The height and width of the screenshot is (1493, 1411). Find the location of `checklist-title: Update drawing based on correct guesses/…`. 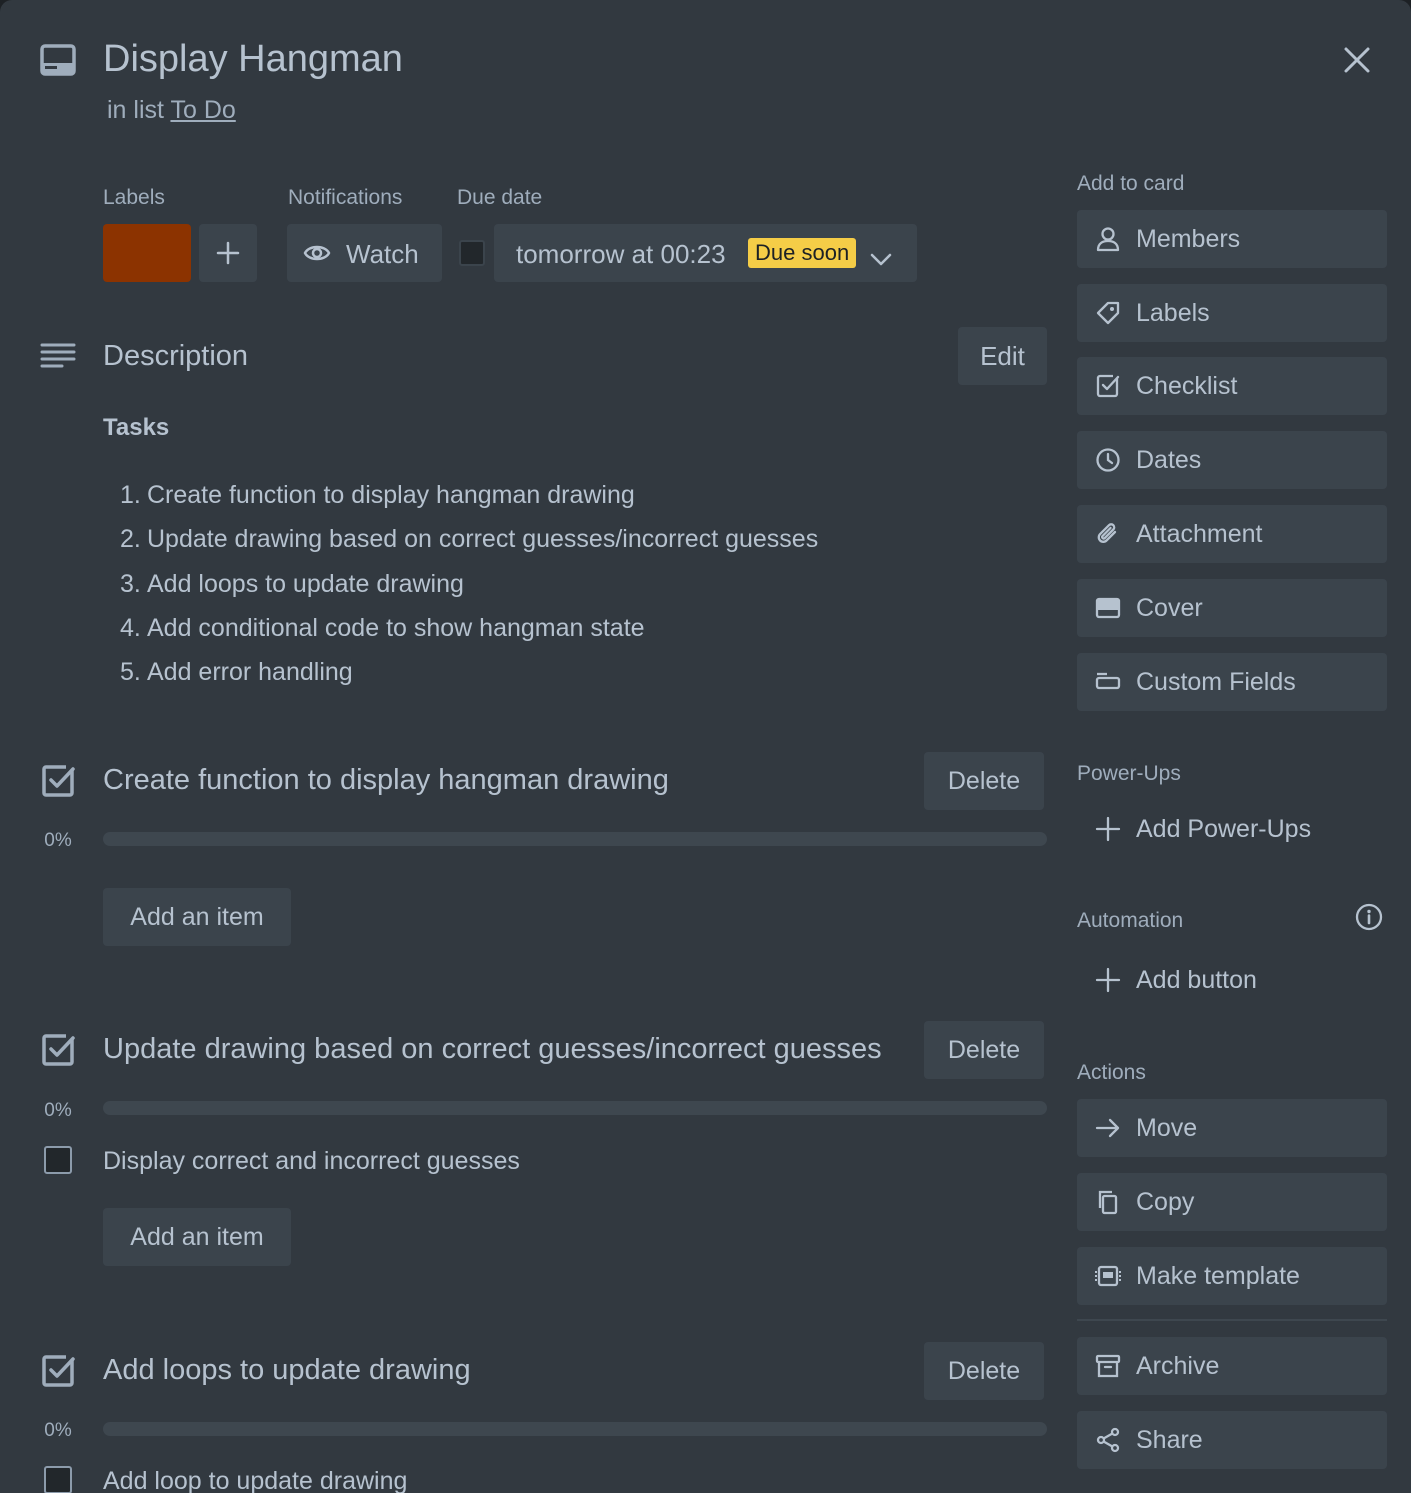

checklist-title: Update drawing based on correct guesses/… is located at coordinates (492, 1049).